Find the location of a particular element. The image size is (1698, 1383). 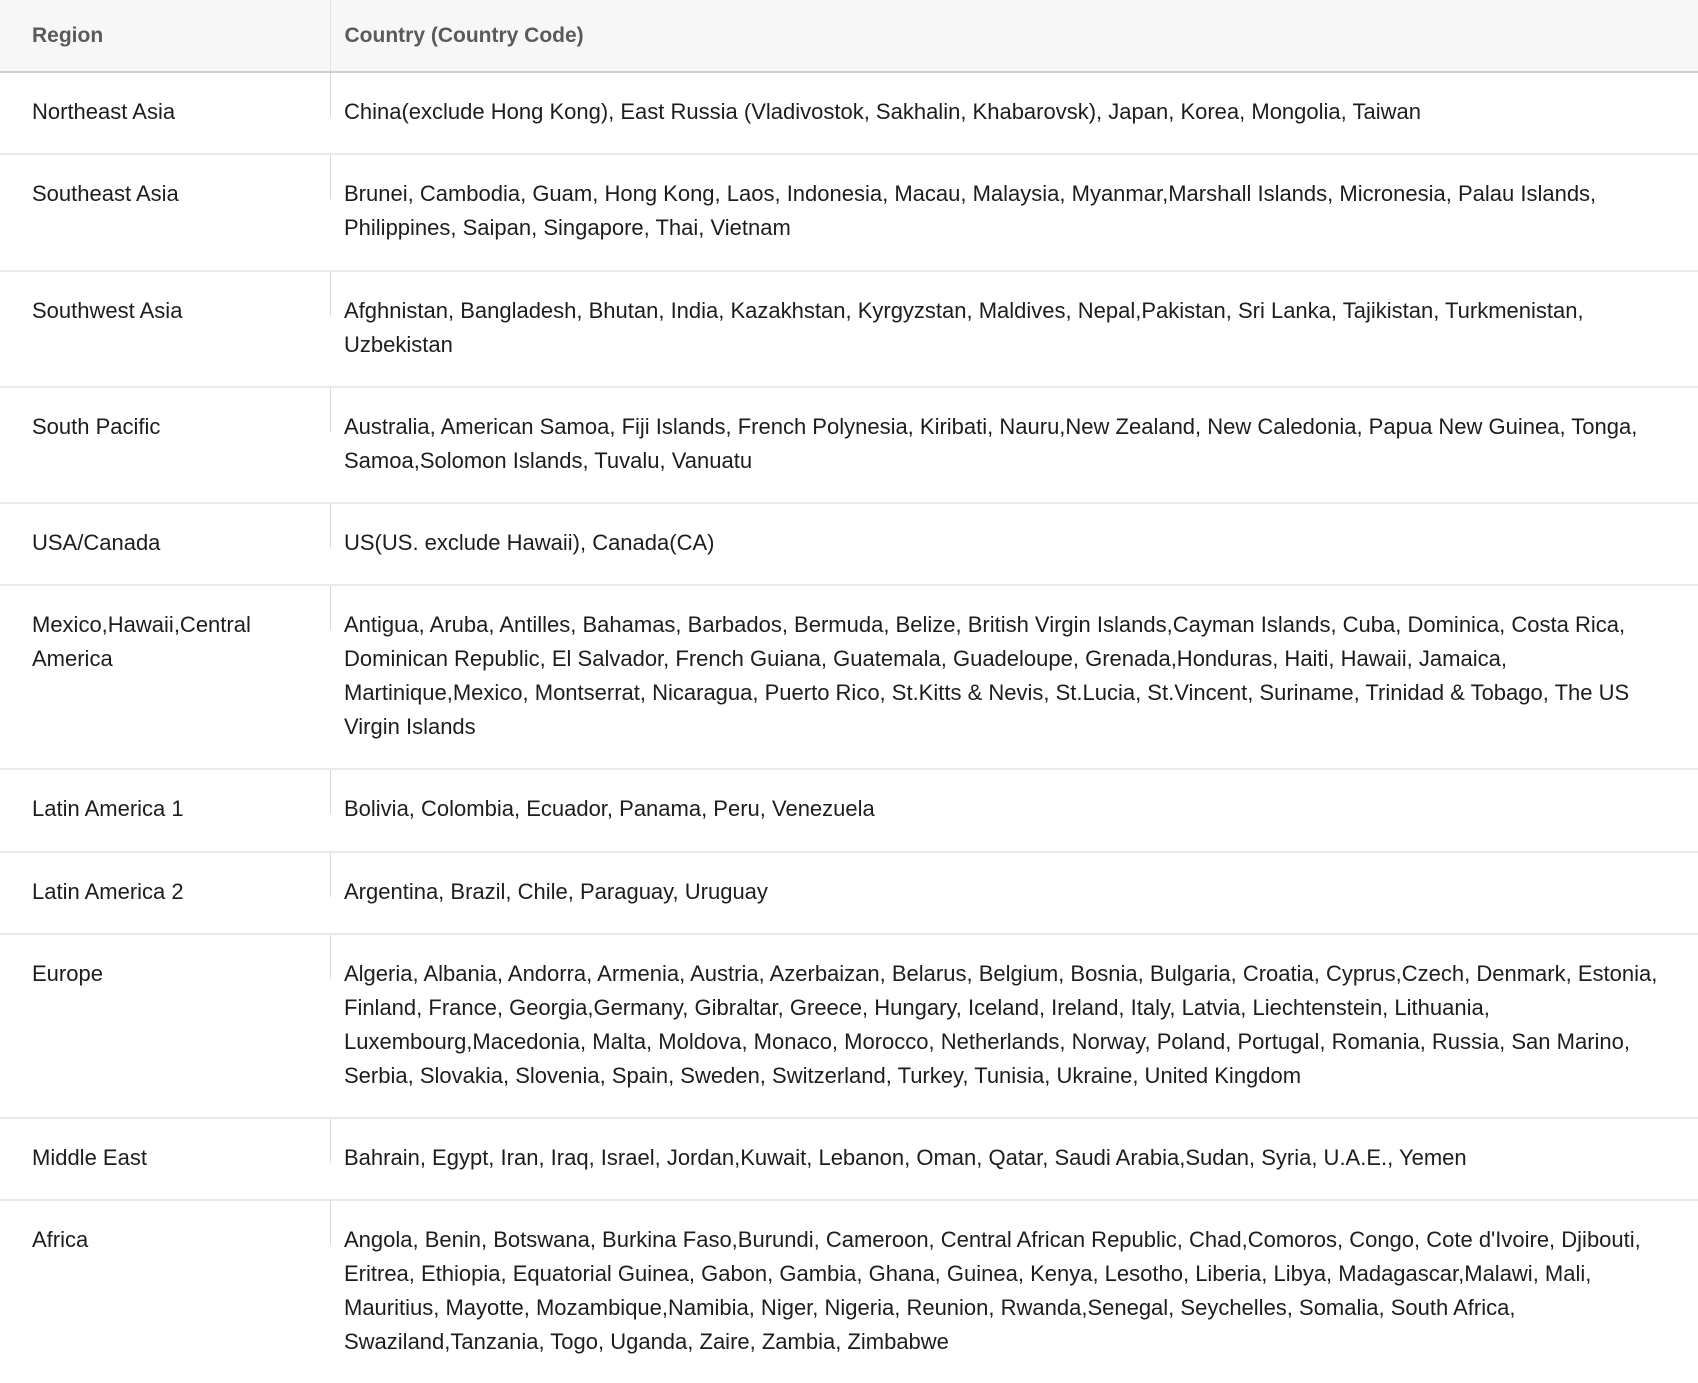

region-cell: Mexico,Hawaii,Central America is located at coordinates (165, 678).